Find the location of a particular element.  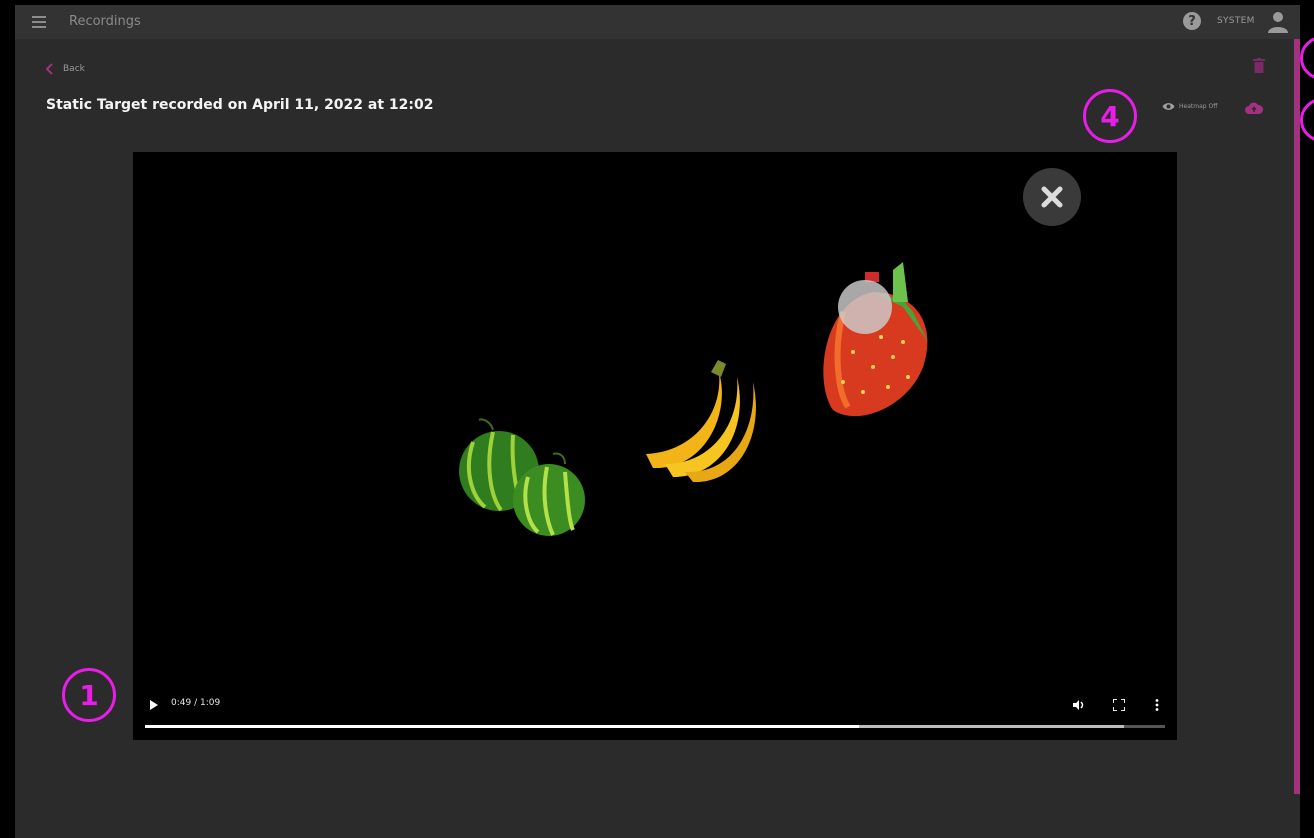

video-controls: 0:49 / 1:09 is located at coordinates (655, 715).